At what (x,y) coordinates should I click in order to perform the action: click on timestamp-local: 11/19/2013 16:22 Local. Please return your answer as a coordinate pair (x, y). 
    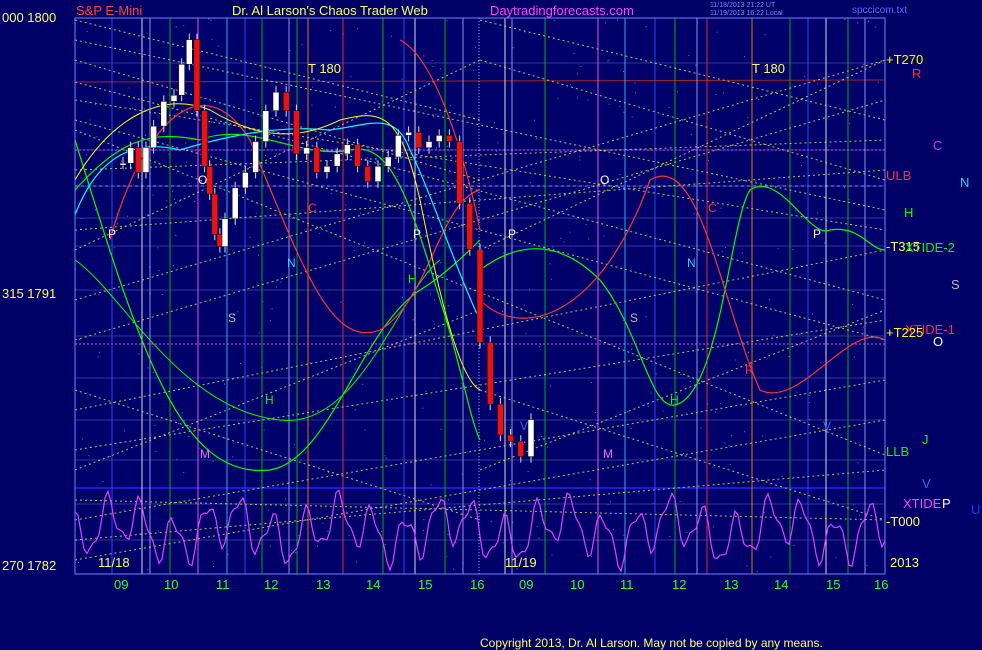
    Looking at the image, I should click on (746, 13).